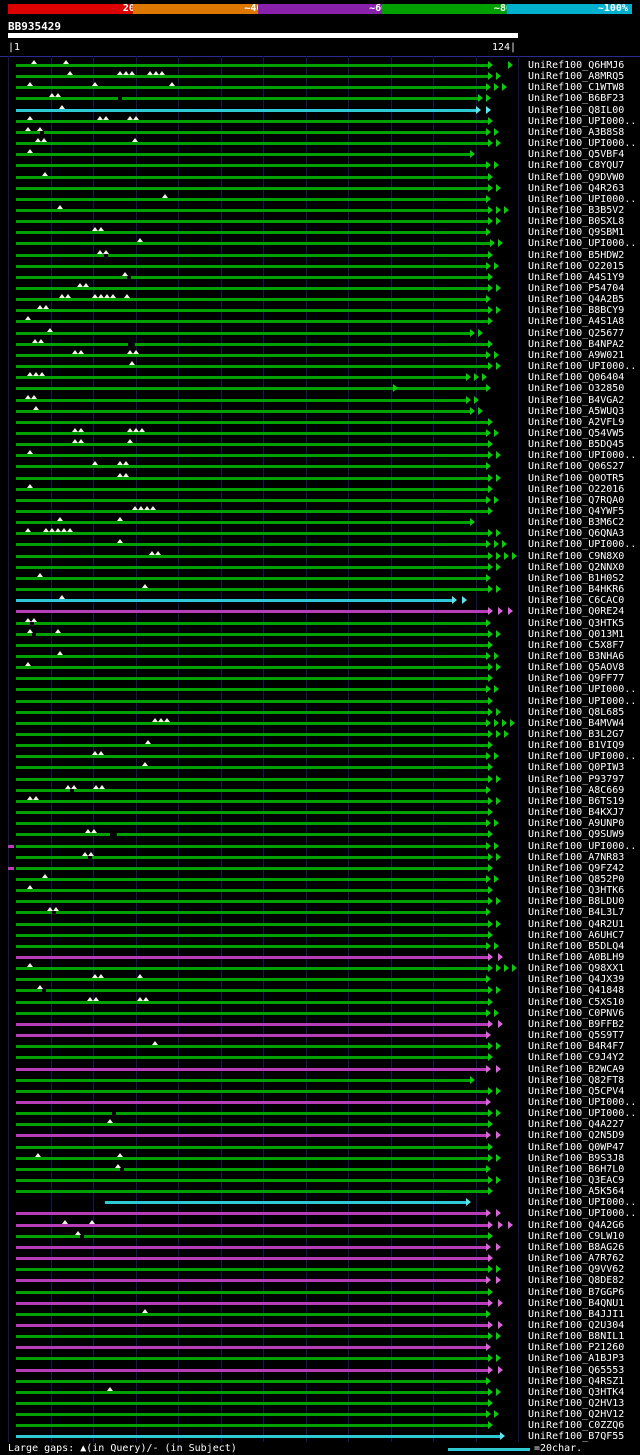  I want to click on alignment-row: UniRef100_B8LDU0, so click(320, 901).